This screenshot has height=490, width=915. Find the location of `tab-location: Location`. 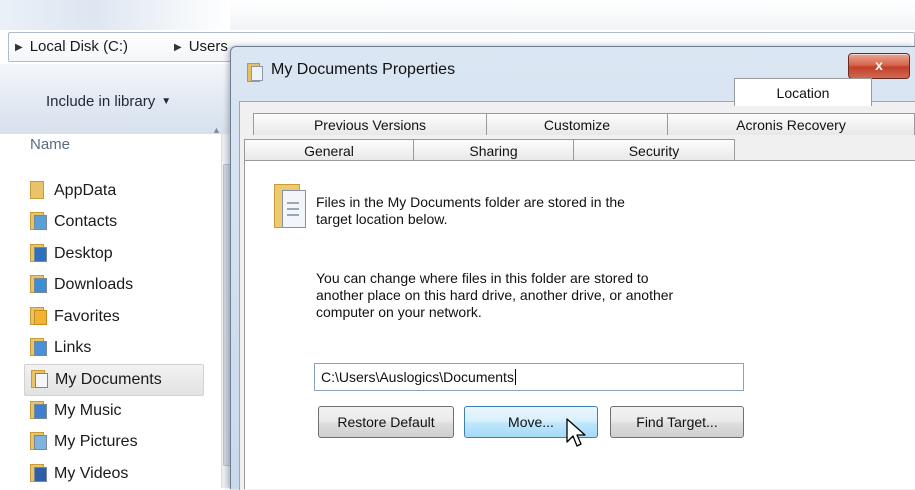

tab-location: Location is located at coordinates (803, 92).